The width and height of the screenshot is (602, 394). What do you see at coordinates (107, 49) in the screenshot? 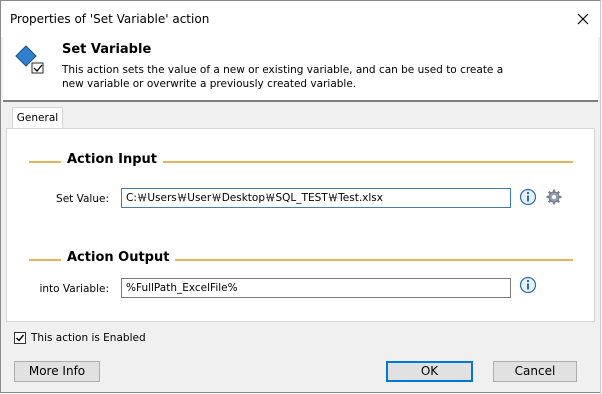
I see `action-name: Set Variable` at bounding box center [107, 49].